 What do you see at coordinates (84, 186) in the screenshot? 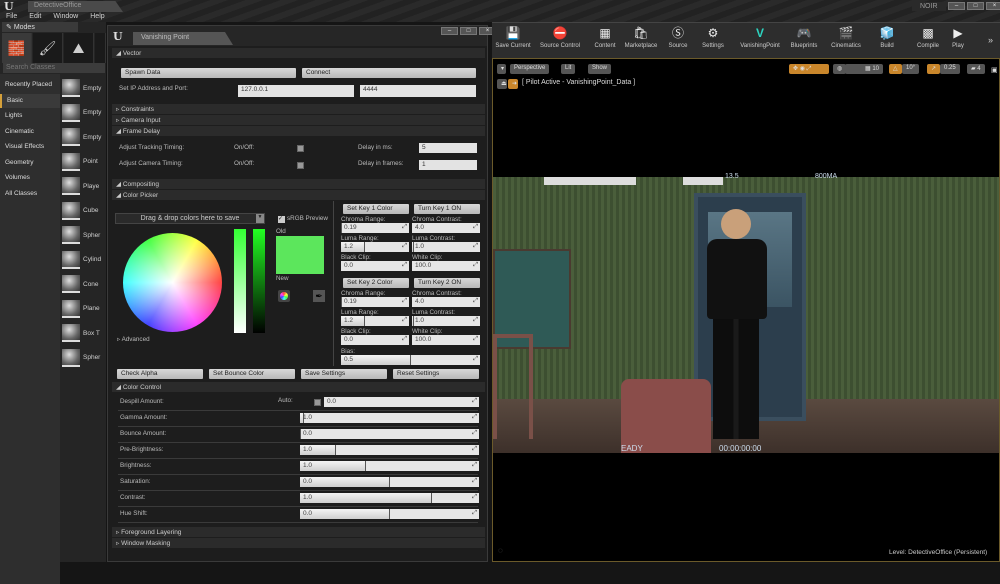
I see `class-item: Playe` at bounding box center [84, 186].